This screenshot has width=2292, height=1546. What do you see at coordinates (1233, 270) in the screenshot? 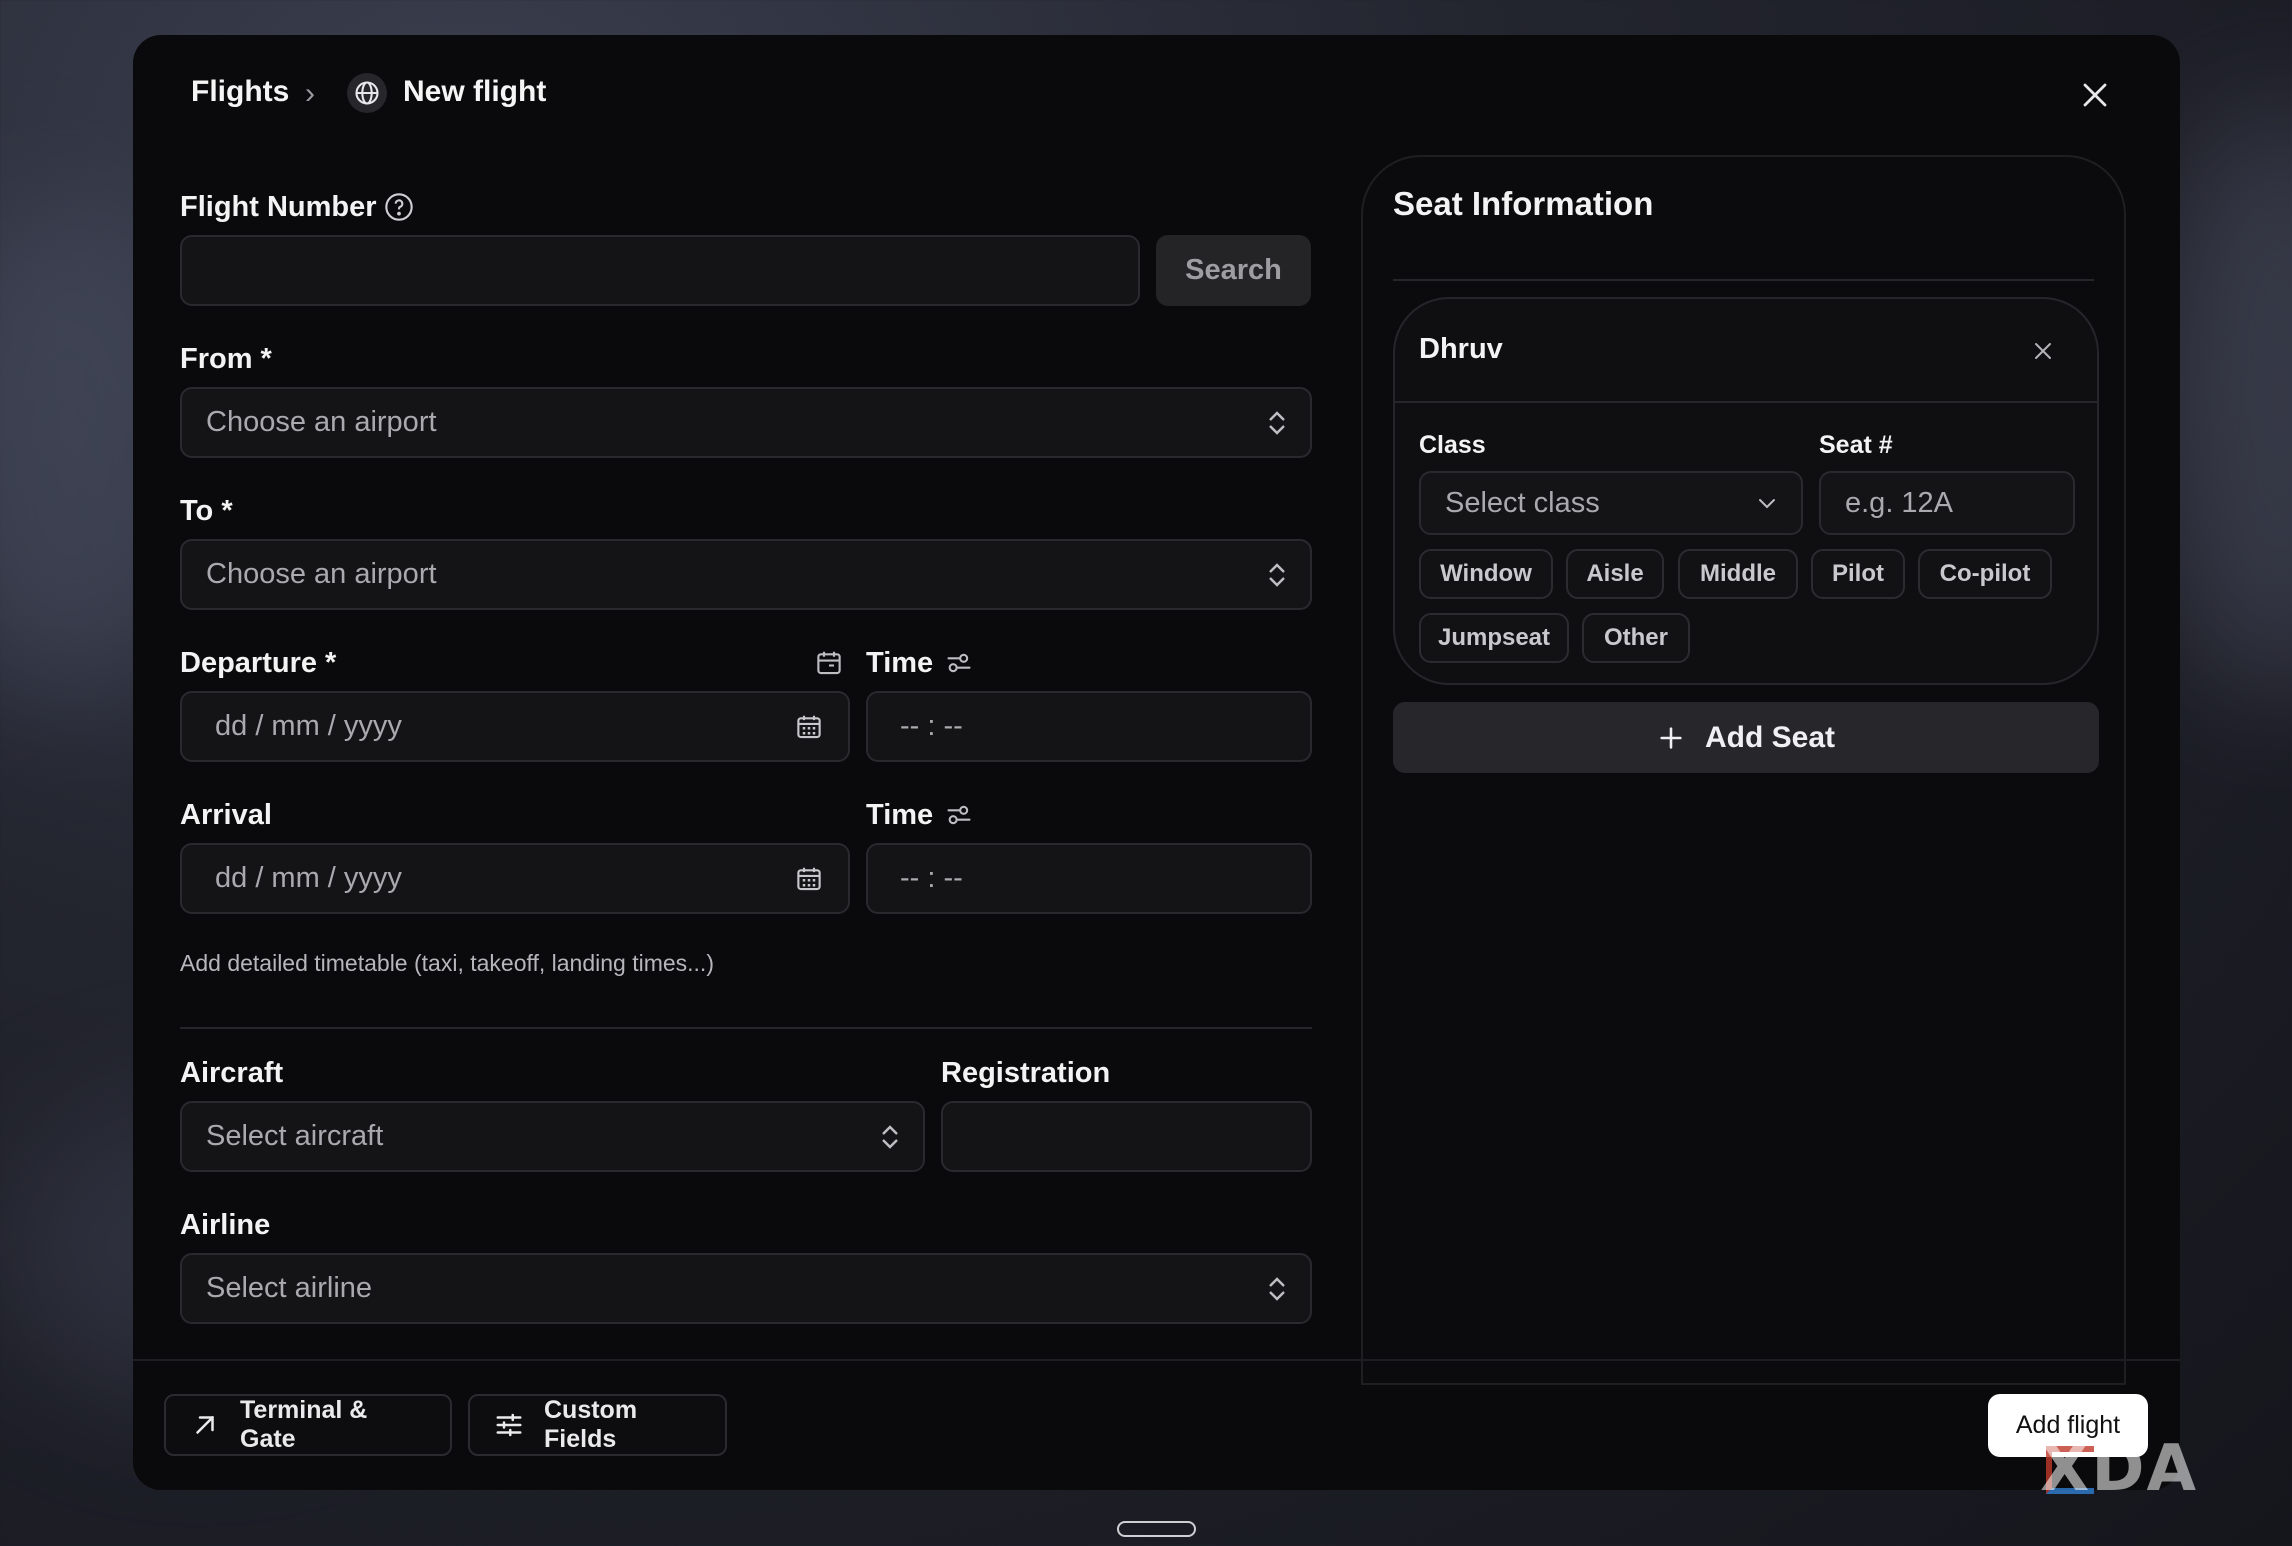
I see `search-button: Search` at bounding box center [1233, 270].